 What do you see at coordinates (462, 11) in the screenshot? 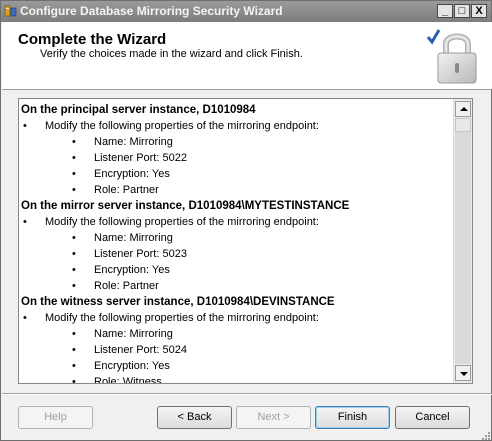
I see `maximize-button: □` at bounding box center [462, 11].